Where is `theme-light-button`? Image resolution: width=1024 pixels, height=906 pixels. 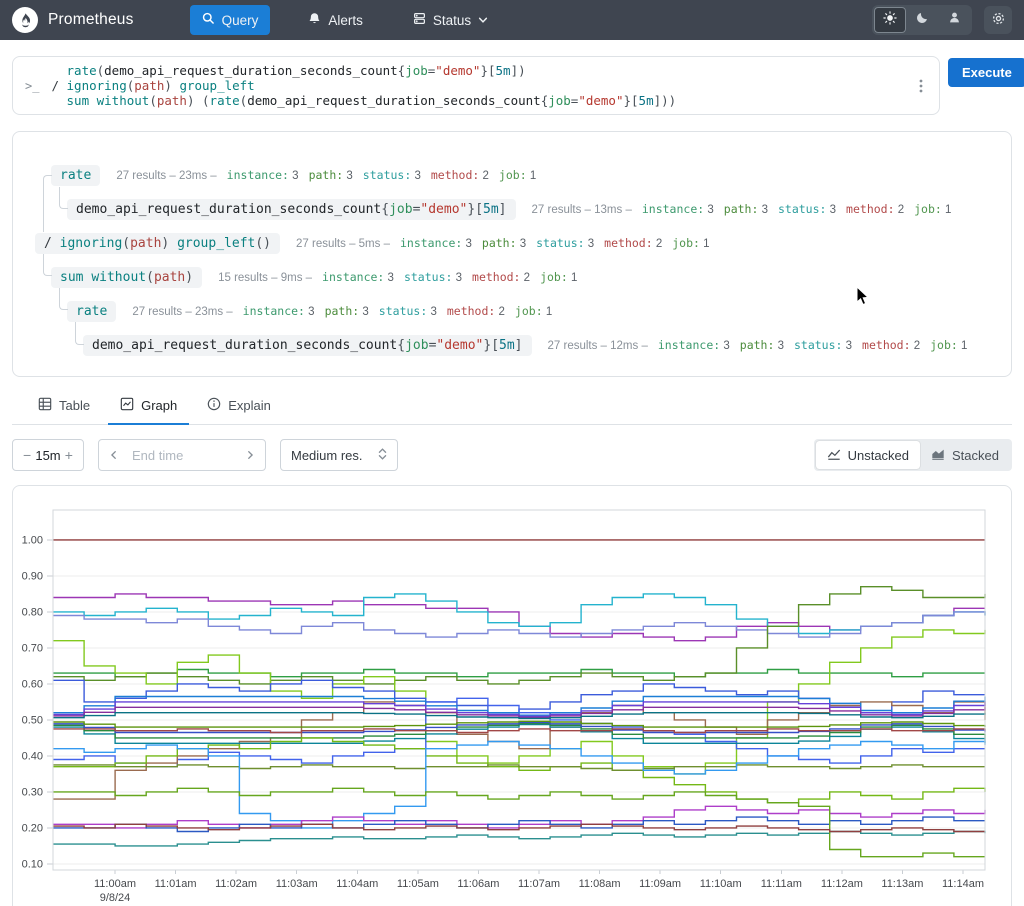
theme-light-button is located at coordinates (890, 20).